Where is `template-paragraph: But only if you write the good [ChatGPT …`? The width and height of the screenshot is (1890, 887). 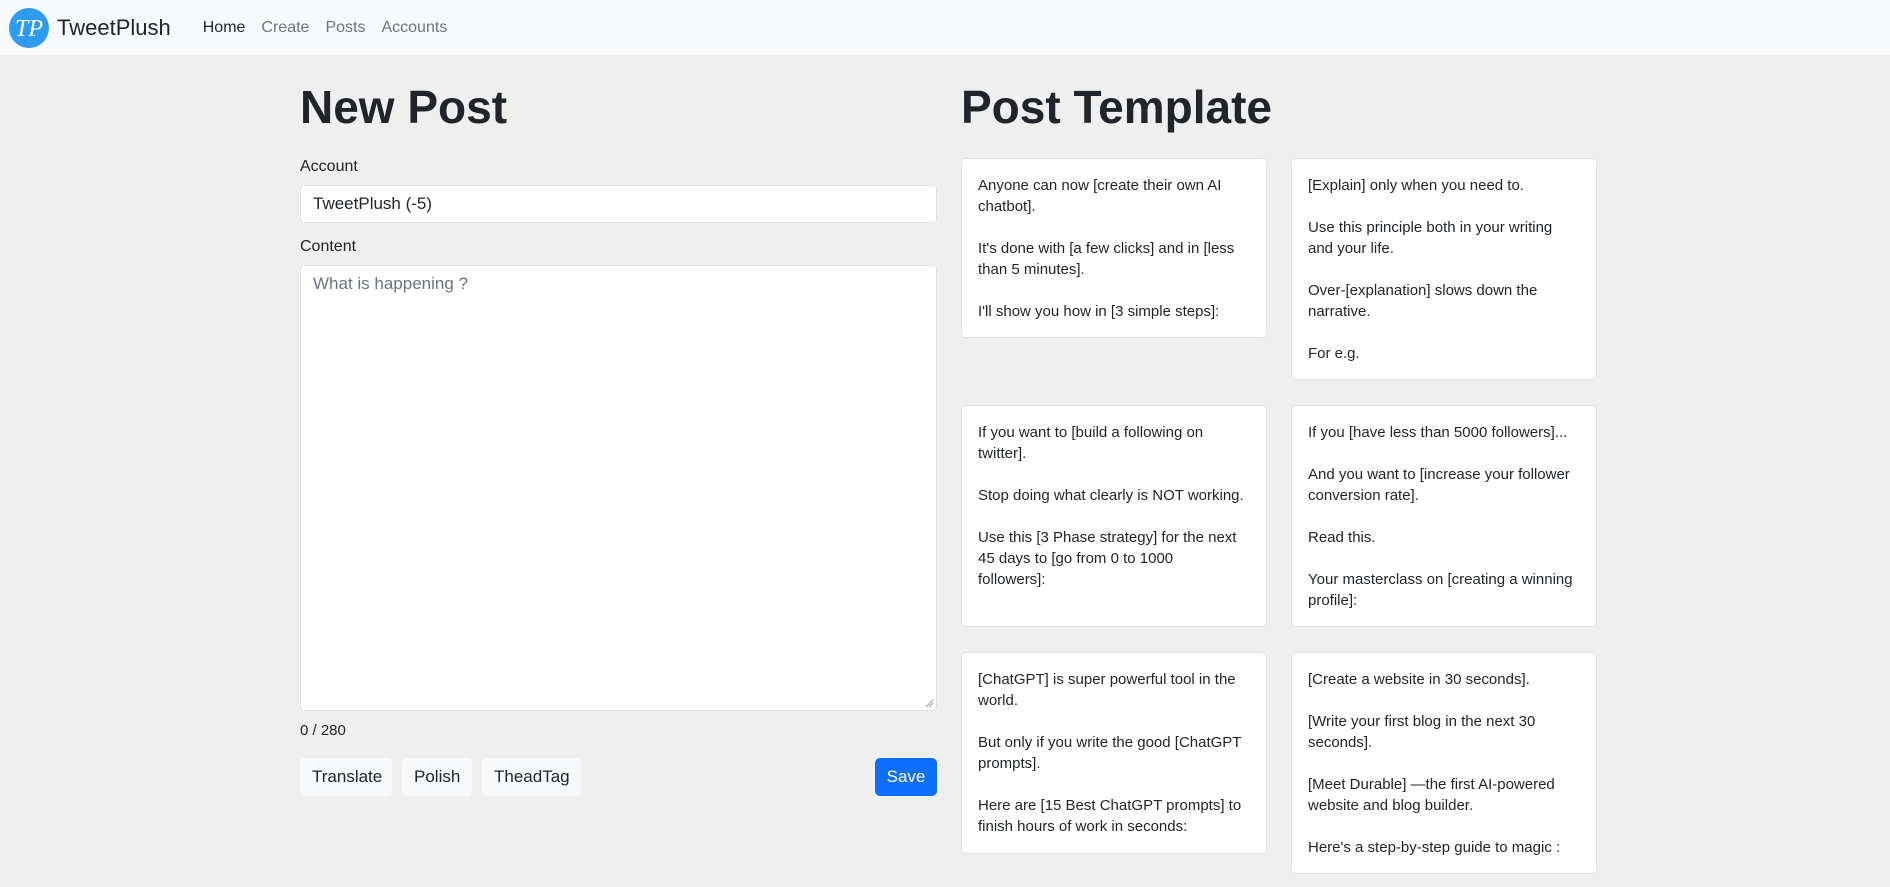 template-paragraph: But only if you write the good [ChatGPT … is located at coordinates (1110, 753).